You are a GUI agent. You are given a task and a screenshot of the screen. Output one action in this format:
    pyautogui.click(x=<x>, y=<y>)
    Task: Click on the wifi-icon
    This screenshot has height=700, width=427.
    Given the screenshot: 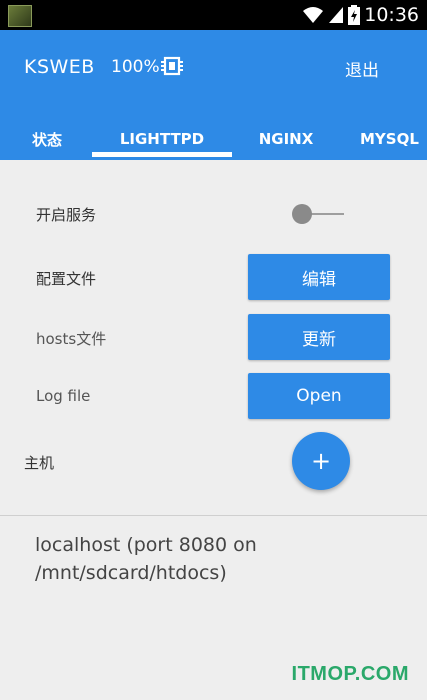 What is the action you would take?
    pyautogui.click(x=313, y=15)
    